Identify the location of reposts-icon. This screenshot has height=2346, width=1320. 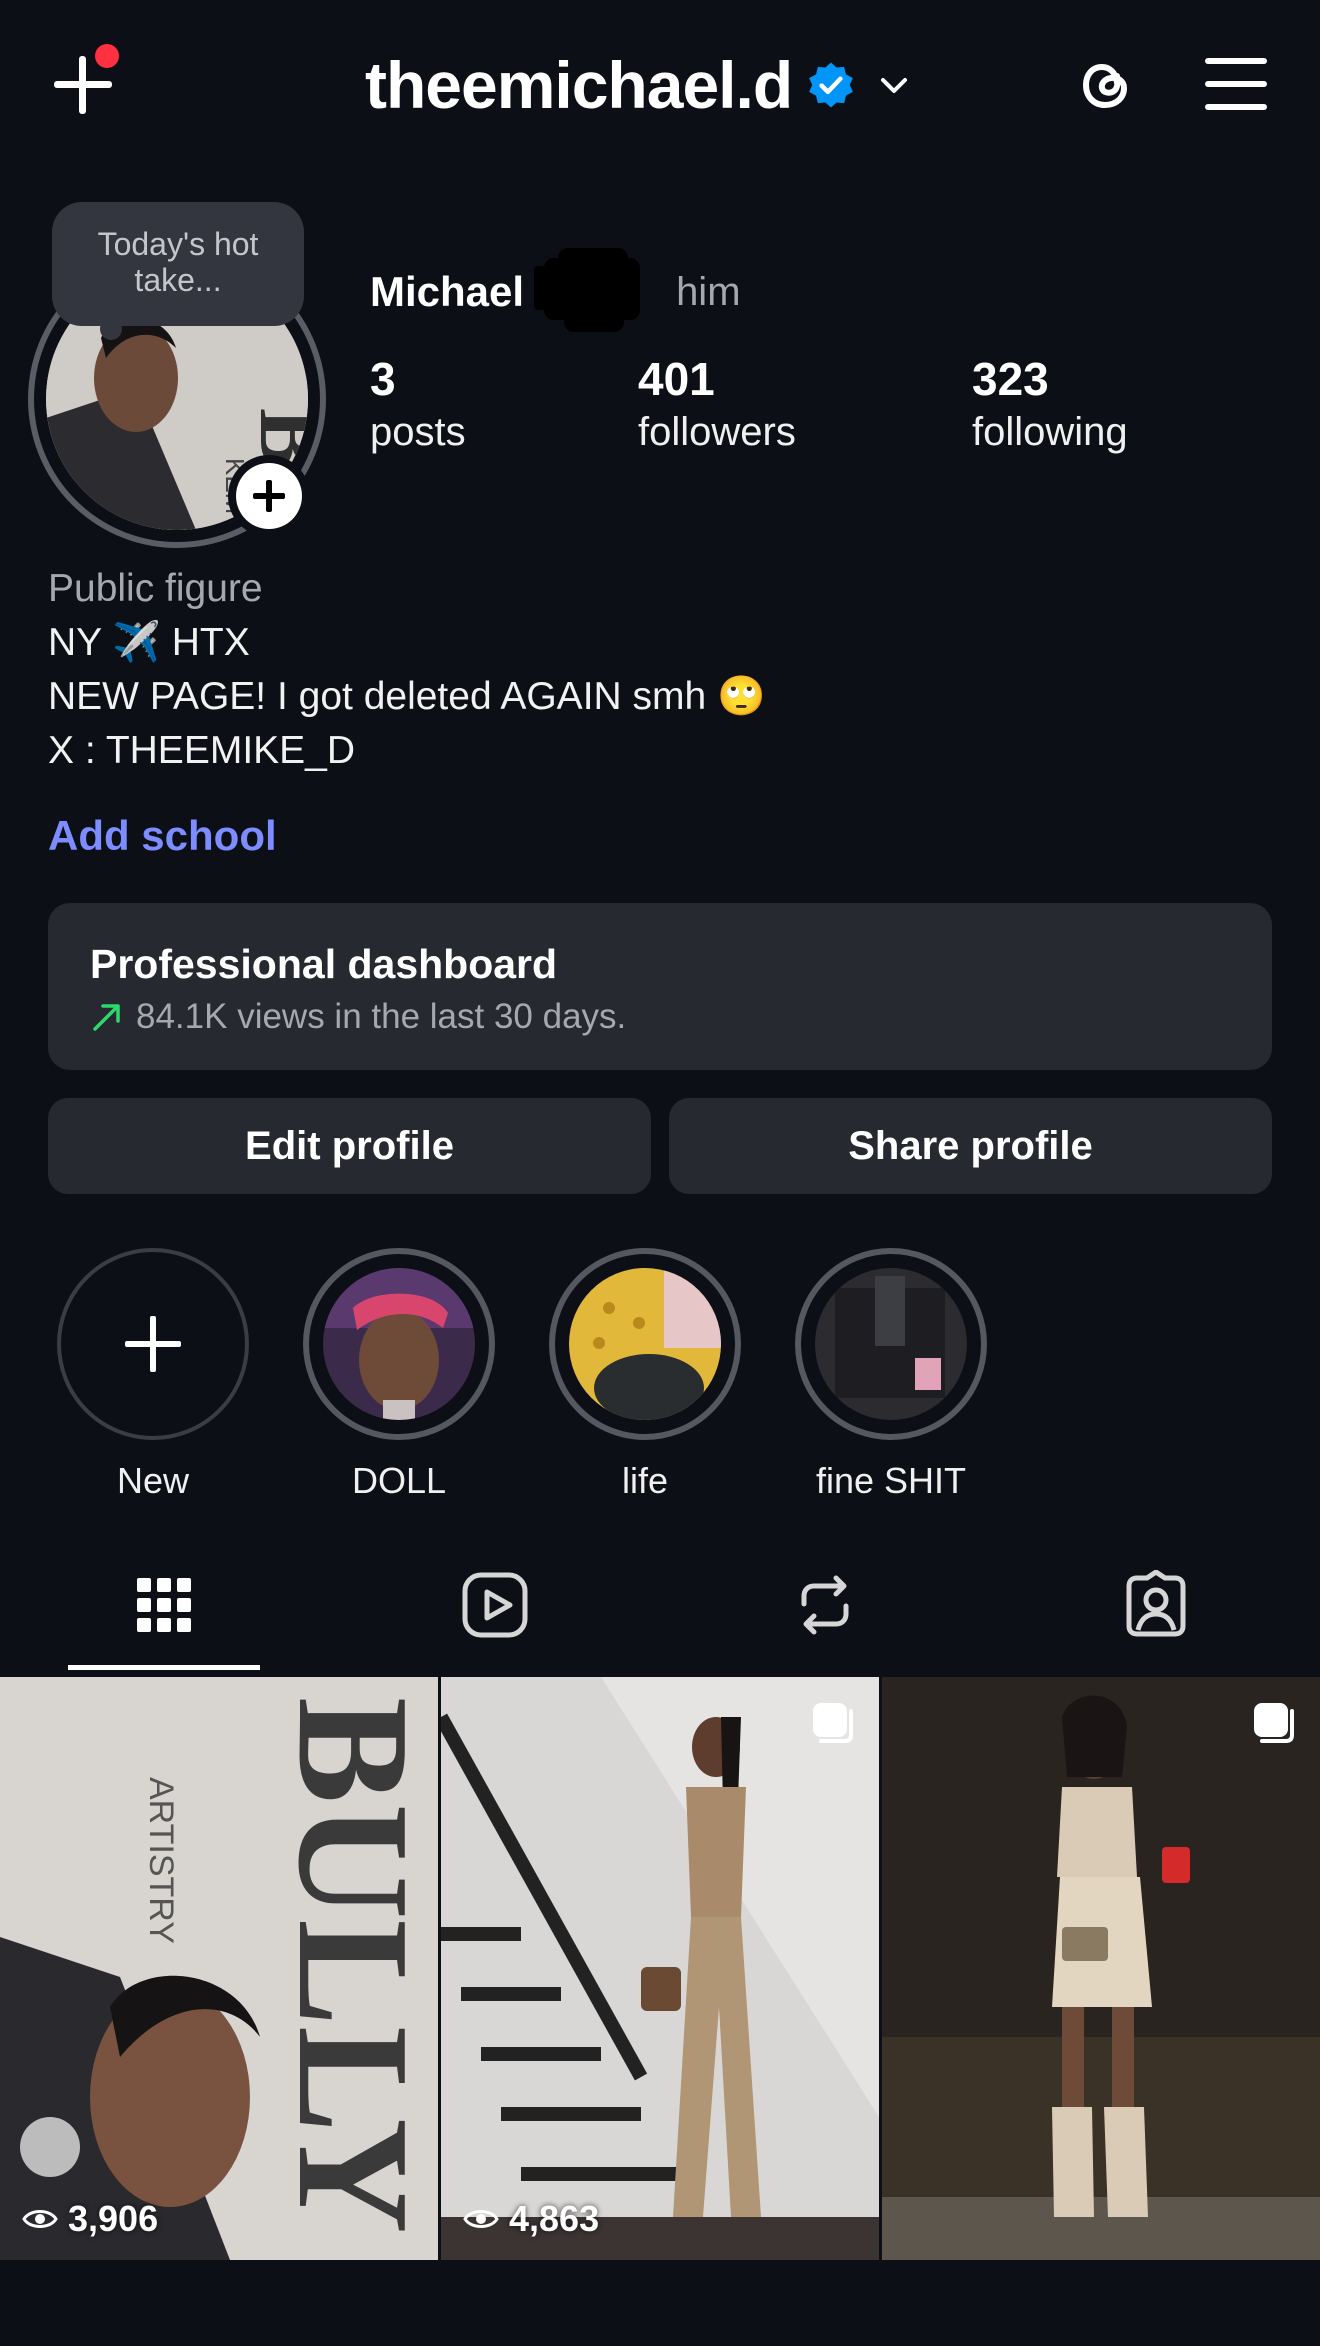
(825, 1605).